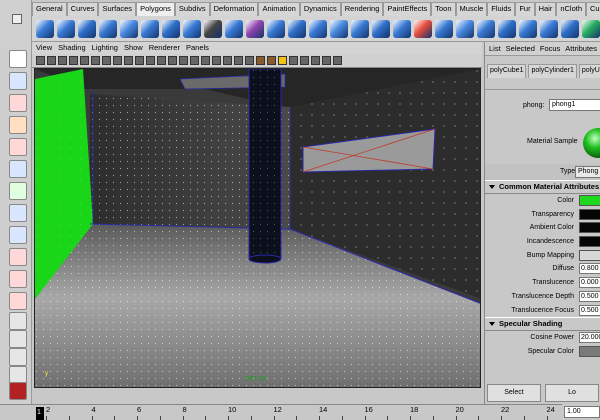 This screenshot has width=600, height=420. Describe the element at coordinates (552, 71) in the screenshot. I see `node-tab: polyCylinder1` at that location.